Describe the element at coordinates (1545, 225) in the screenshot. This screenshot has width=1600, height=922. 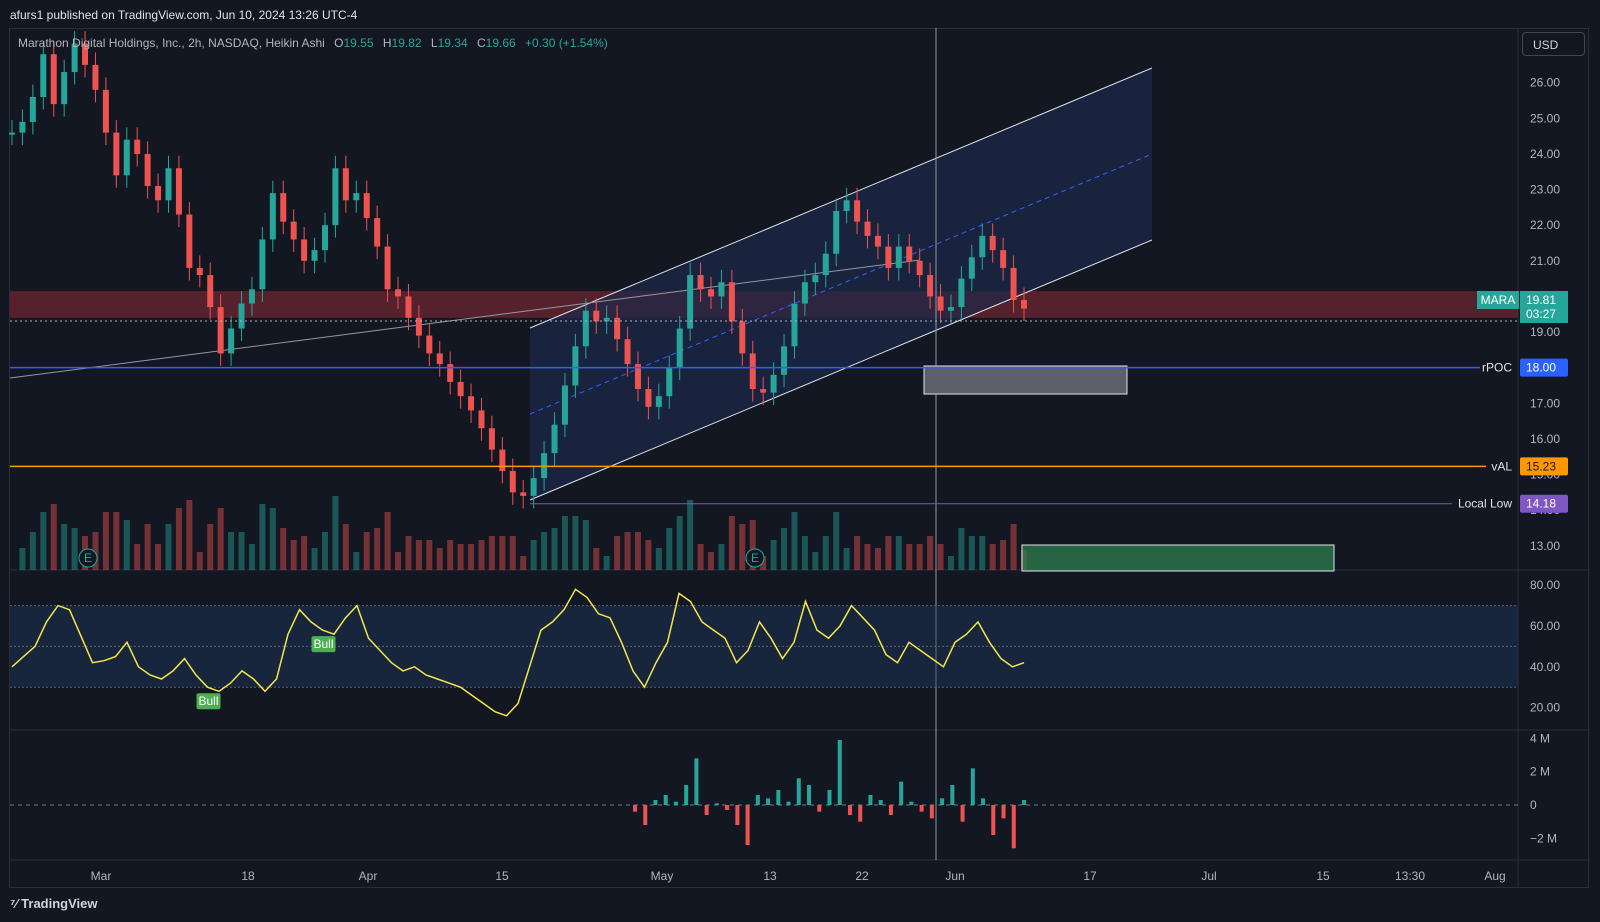
I see `price-tick: 22.00` at that location.